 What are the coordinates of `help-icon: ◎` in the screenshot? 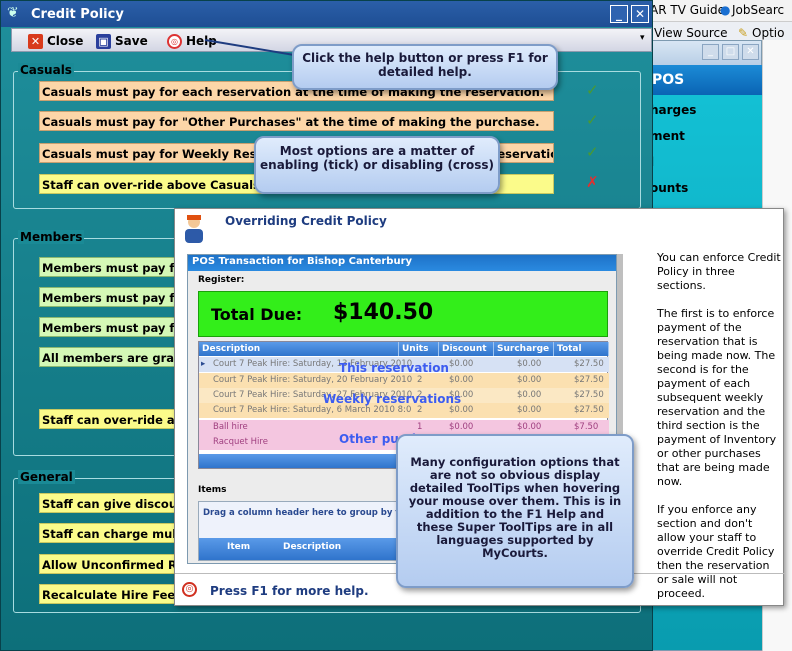 It's located at (189, 589).